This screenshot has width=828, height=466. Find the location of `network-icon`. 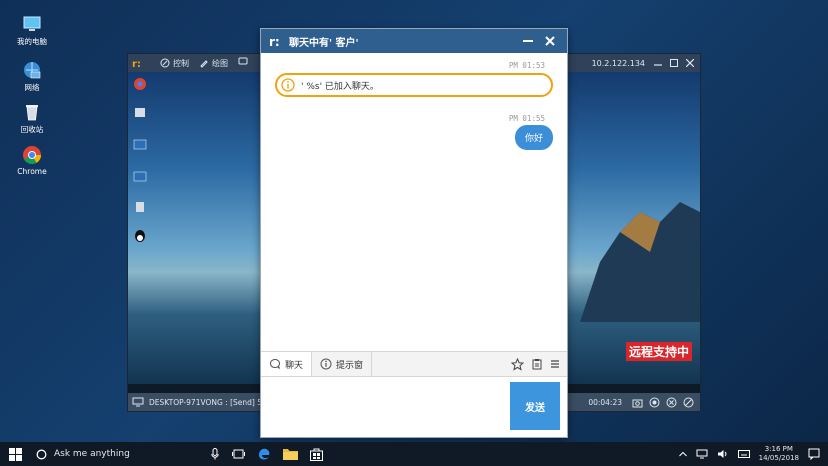

network-icon is located at coordinates (32, 70).